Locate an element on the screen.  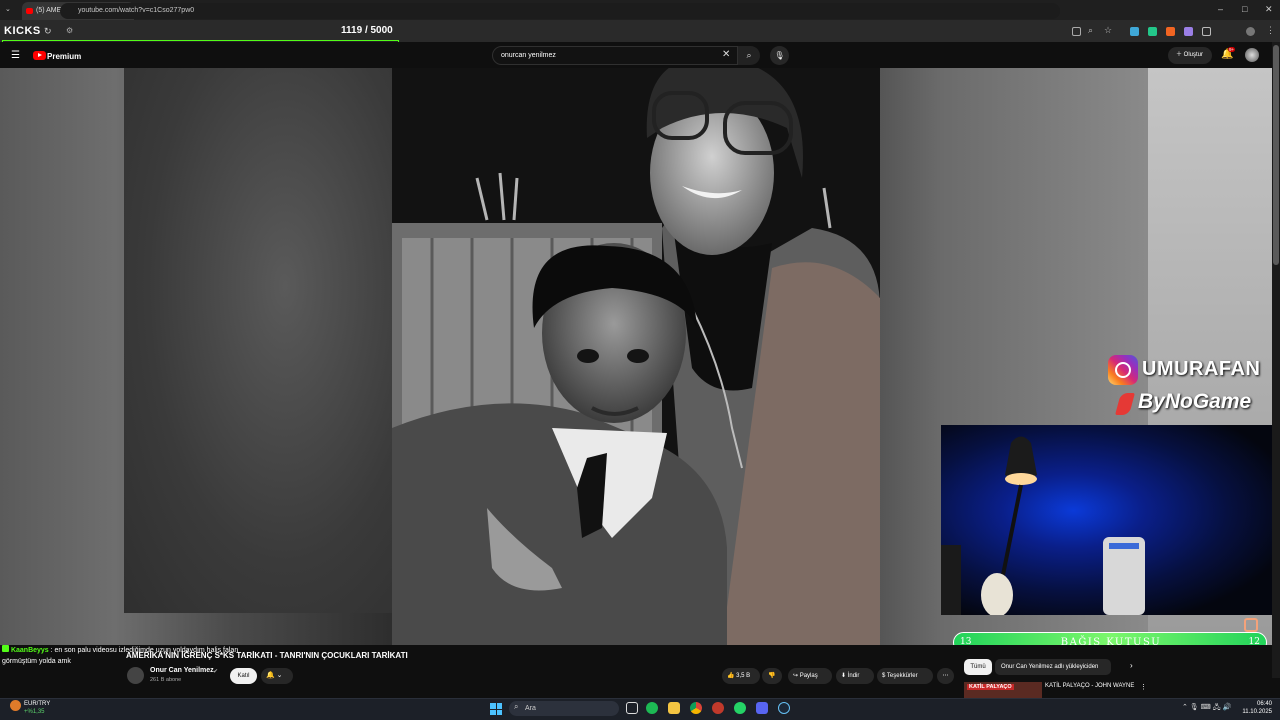
ticker-widget: EUR/TRY +%1,35 is located at coordinates (37, 708).